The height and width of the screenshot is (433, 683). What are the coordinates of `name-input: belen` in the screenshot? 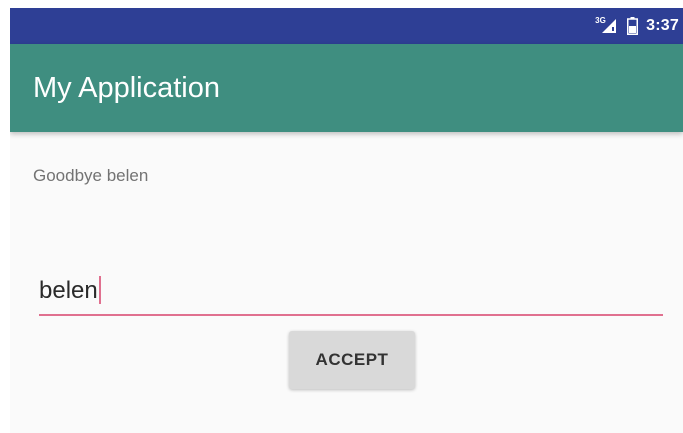 It's located at (351, 292).